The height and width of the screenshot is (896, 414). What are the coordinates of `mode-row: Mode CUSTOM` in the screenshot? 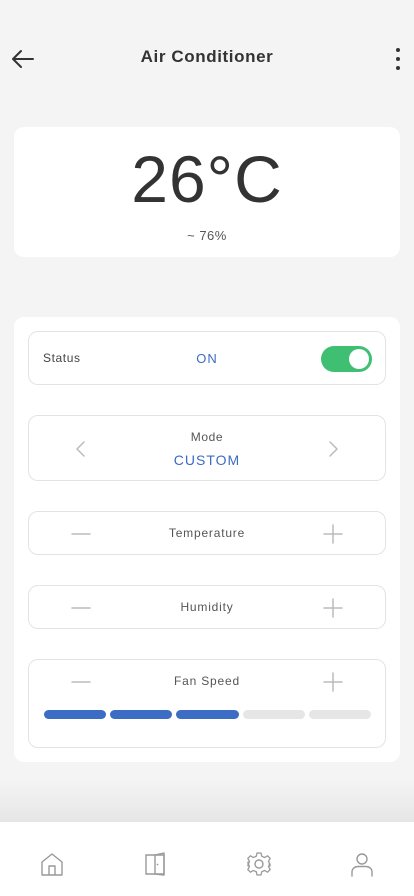 It's located at (207, 448).